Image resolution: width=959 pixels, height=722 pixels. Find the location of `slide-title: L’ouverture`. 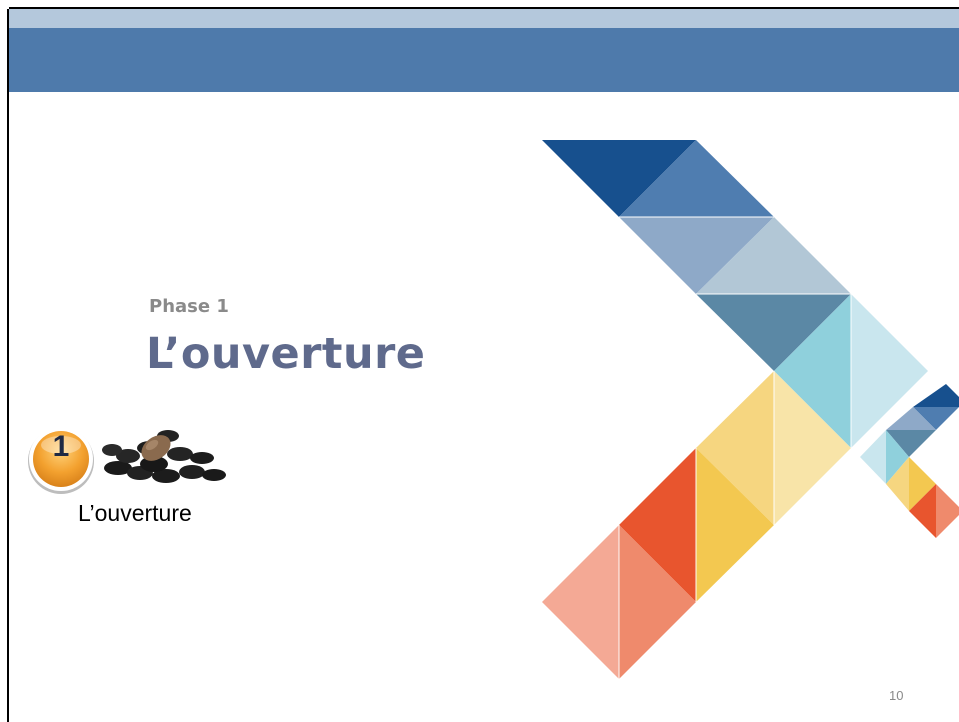

slide-title: L’ouverture is located at coordinates (286, 354).